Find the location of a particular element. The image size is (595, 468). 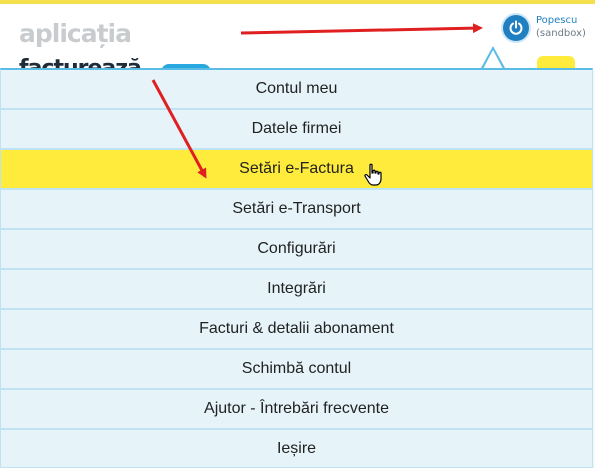

menu-item-datele-firmei: Datele firmei is located at coordinates (296, 130).